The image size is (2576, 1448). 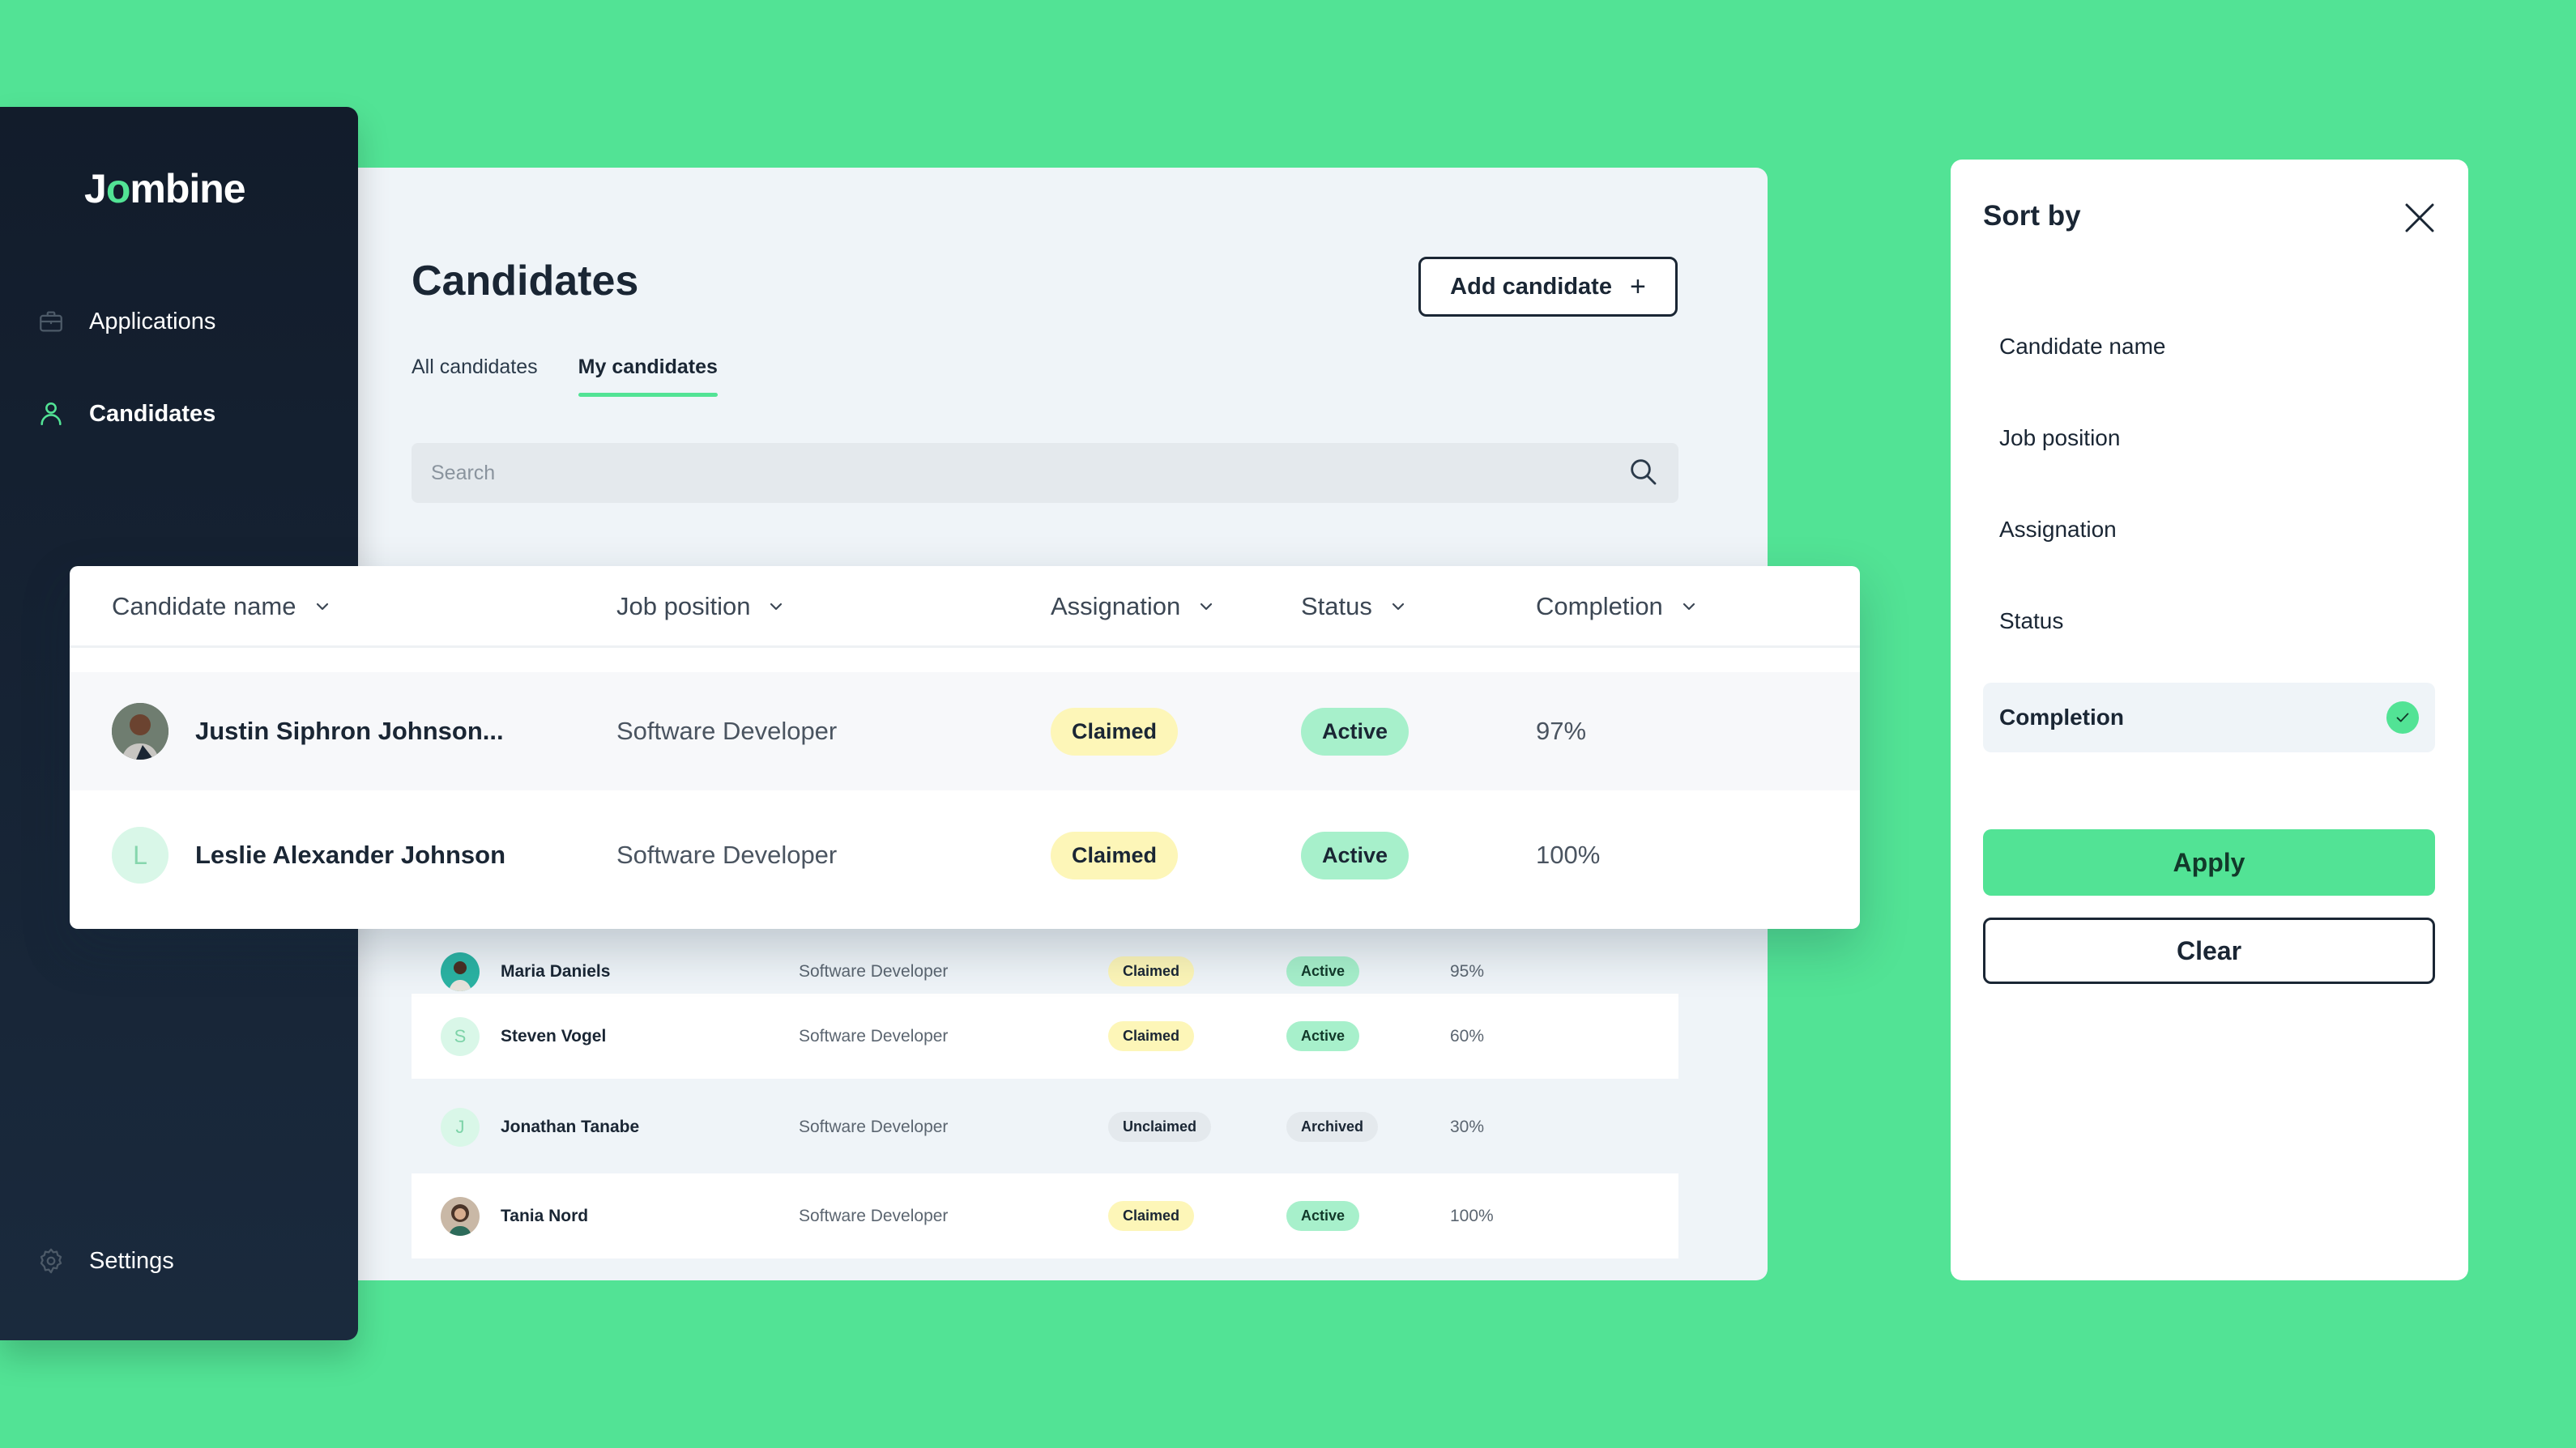 What do you see at coordinates (2032, 216) in the screenshot?
I see `sort-panel-title: Sort by` at bounding box center [2032, 216].